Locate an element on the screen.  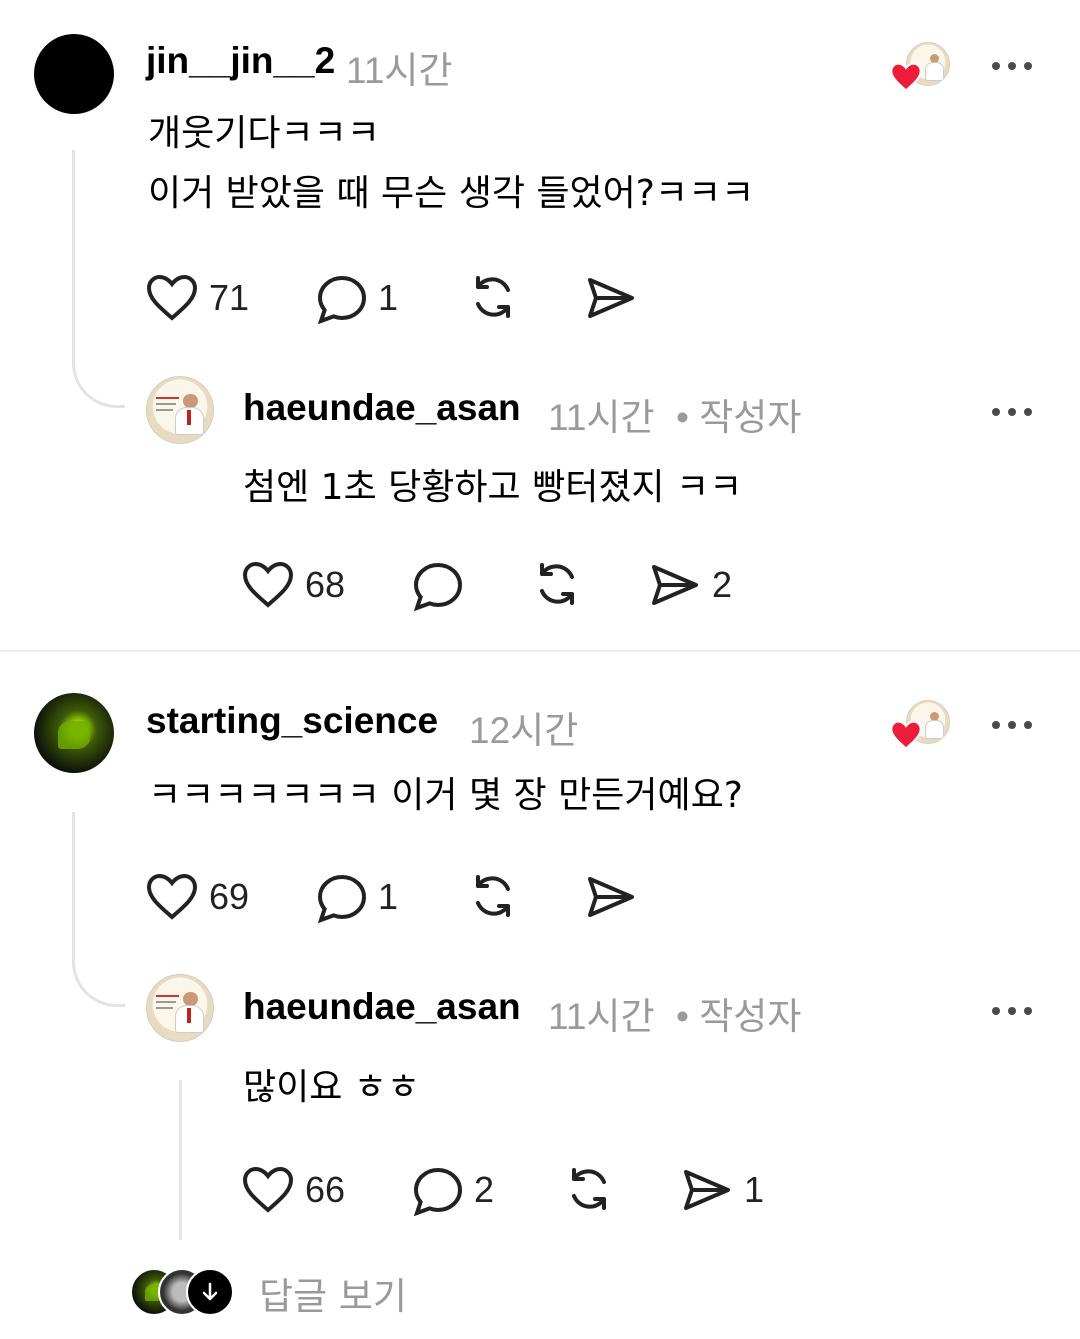
like-count: 69 is located at coordinates (229, 896).